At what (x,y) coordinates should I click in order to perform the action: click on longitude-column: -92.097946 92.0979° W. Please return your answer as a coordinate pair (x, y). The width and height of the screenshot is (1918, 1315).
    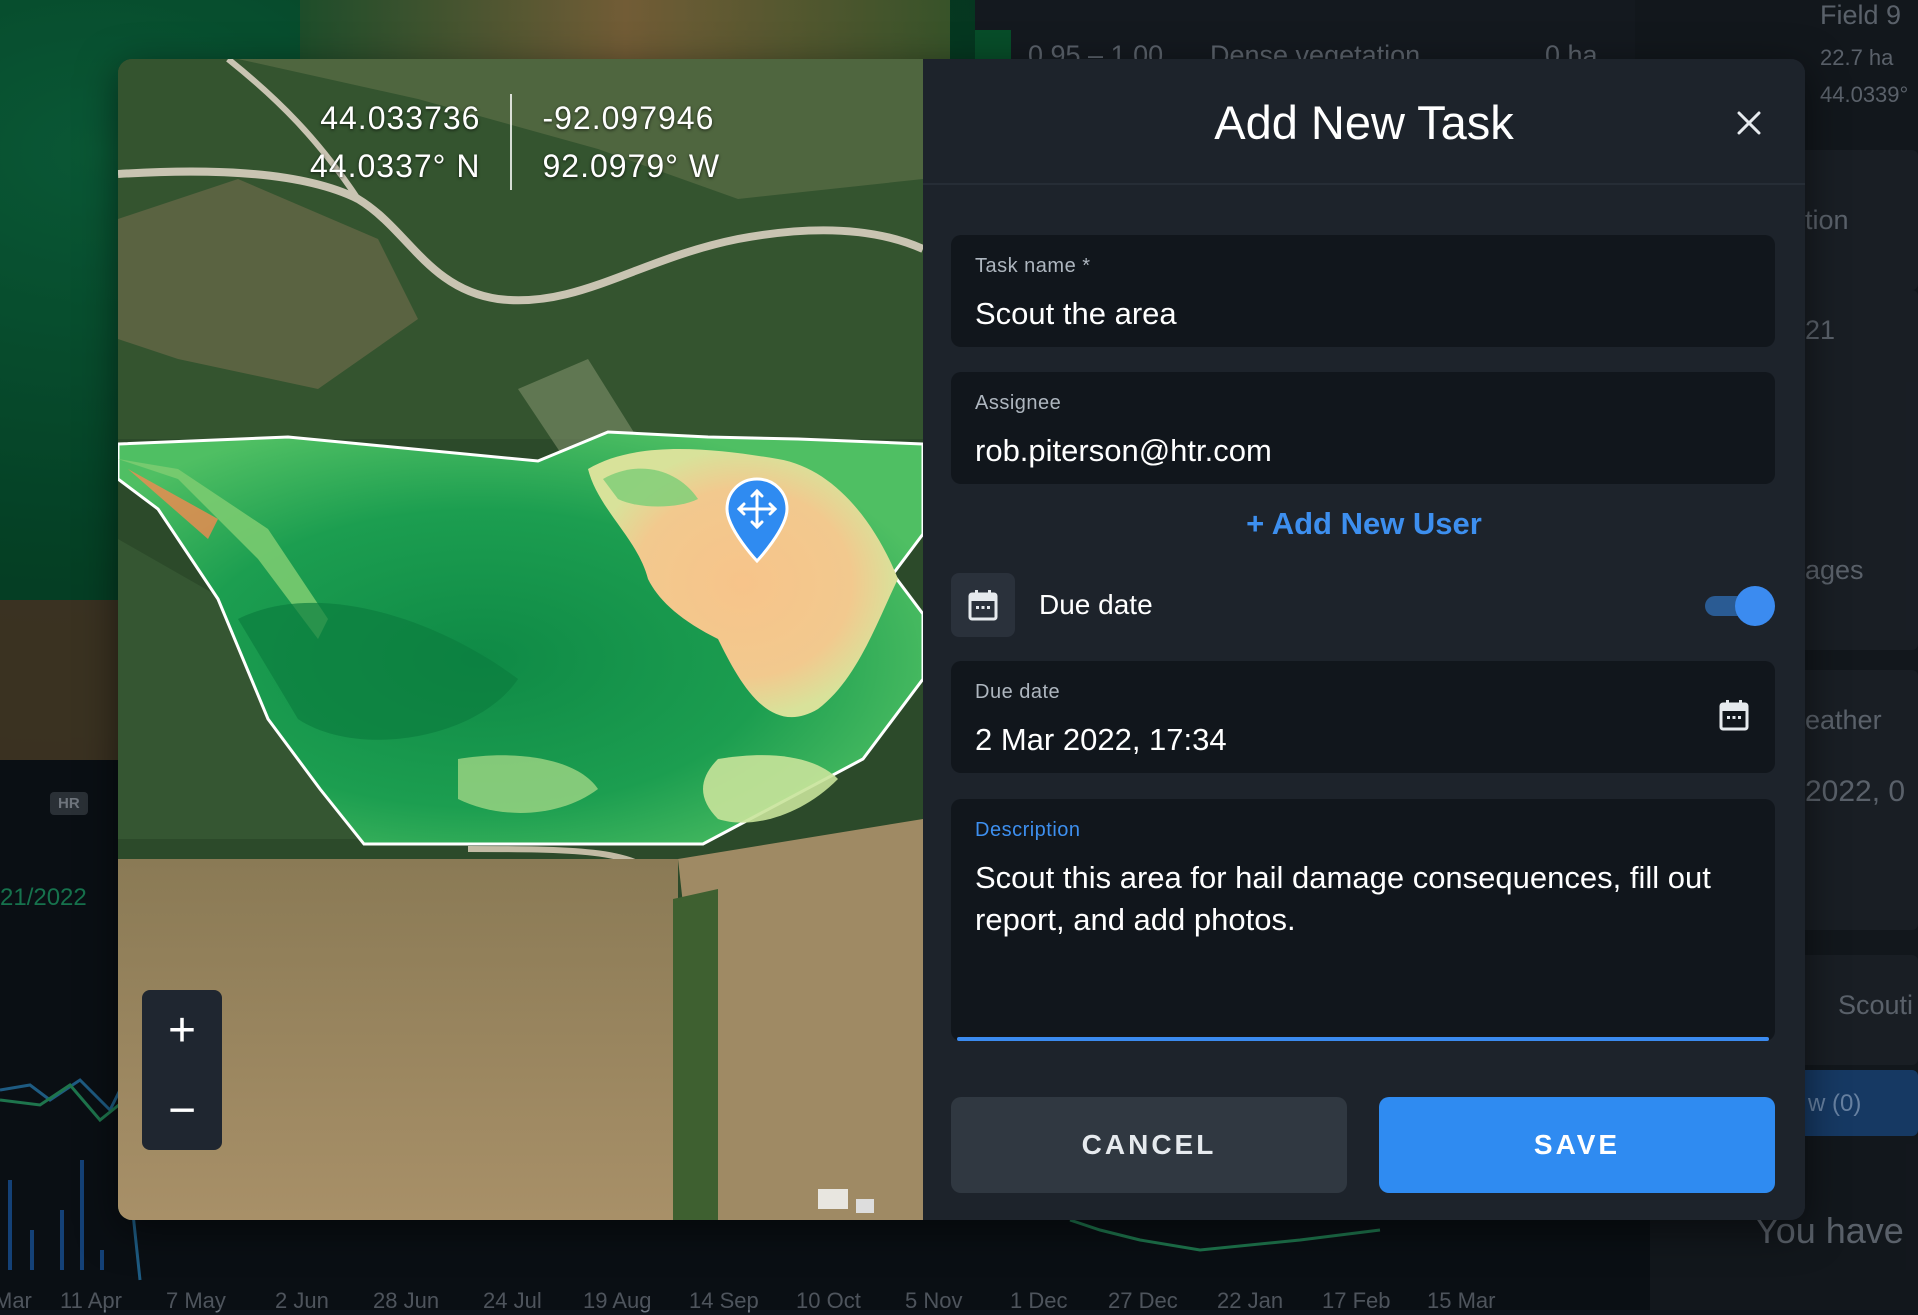
    Looking at the image, I should click on (616, 142).